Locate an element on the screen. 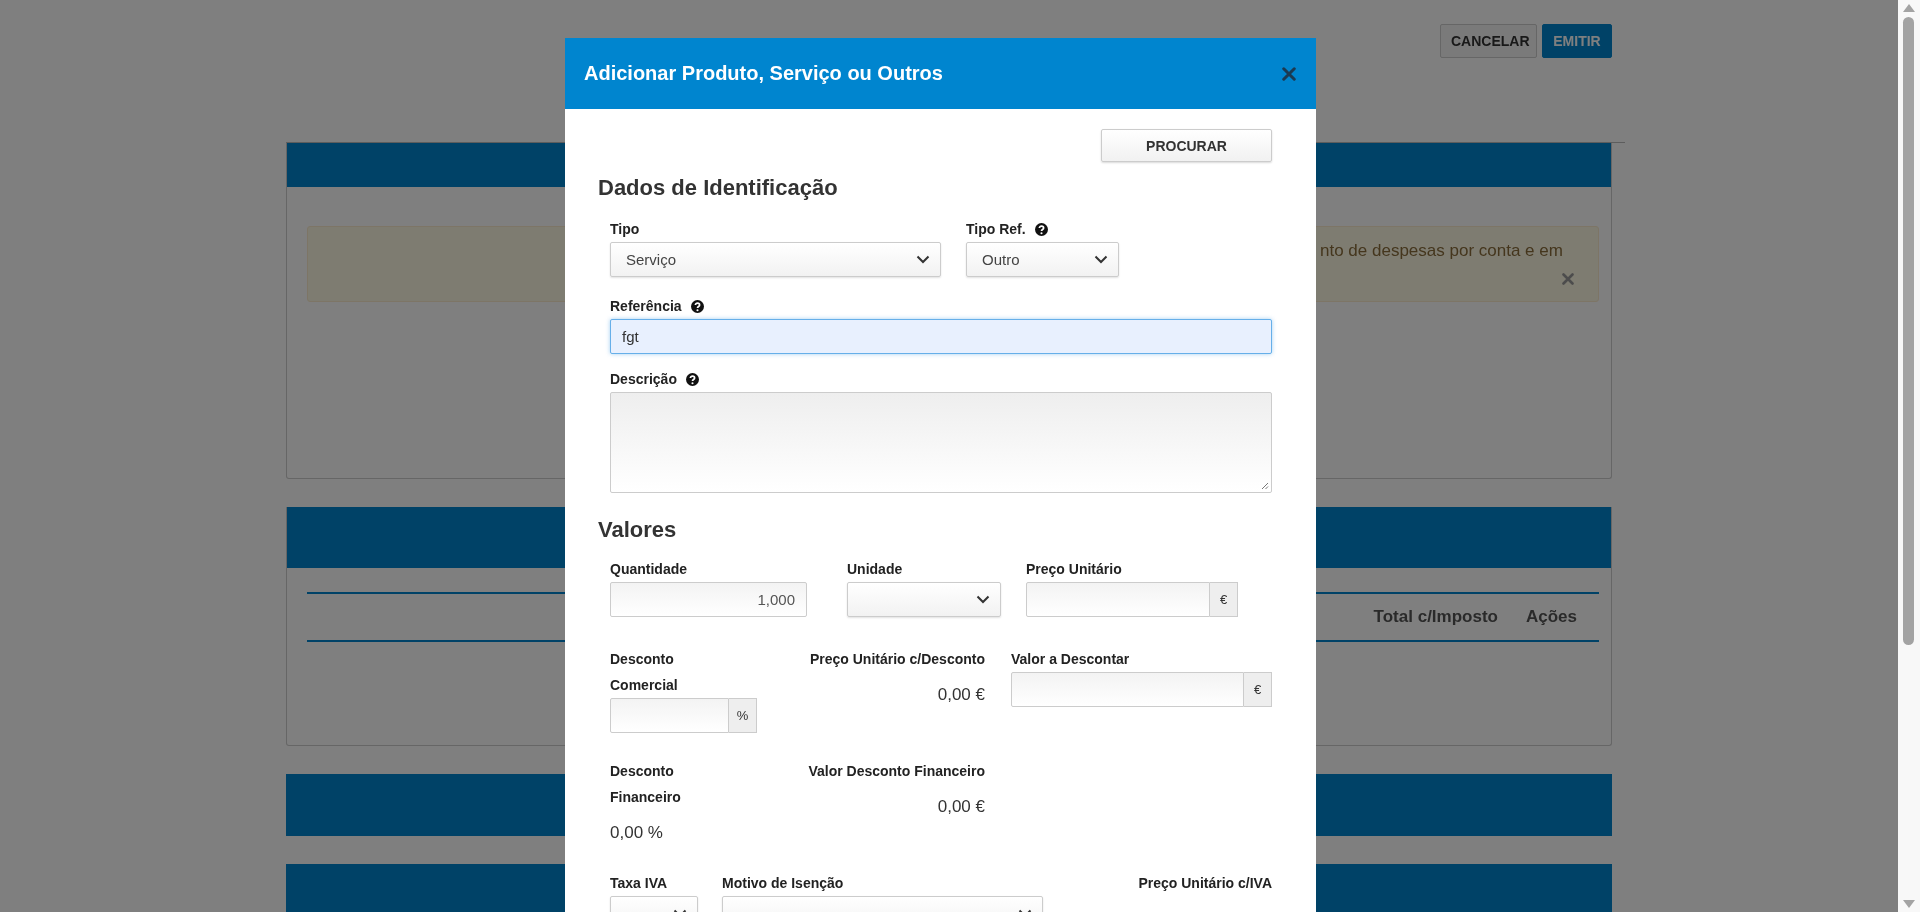 This screenshot has height=912, width=1920. search-button: PROCURAR is located at coordinates (1186, 145).